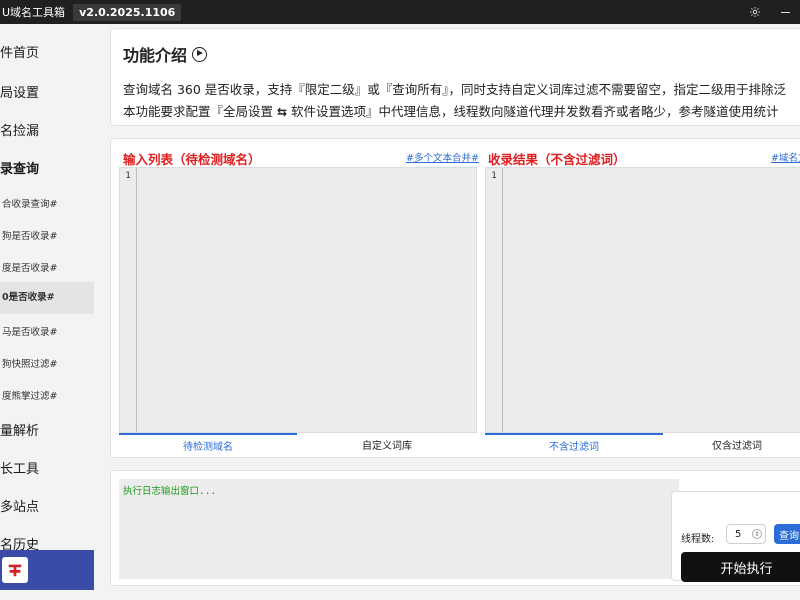  What do you see at coordinates (47, 51) in the screenshot?
I see `sidebar-item-home: 件首页` at bounding box center [47, 51].